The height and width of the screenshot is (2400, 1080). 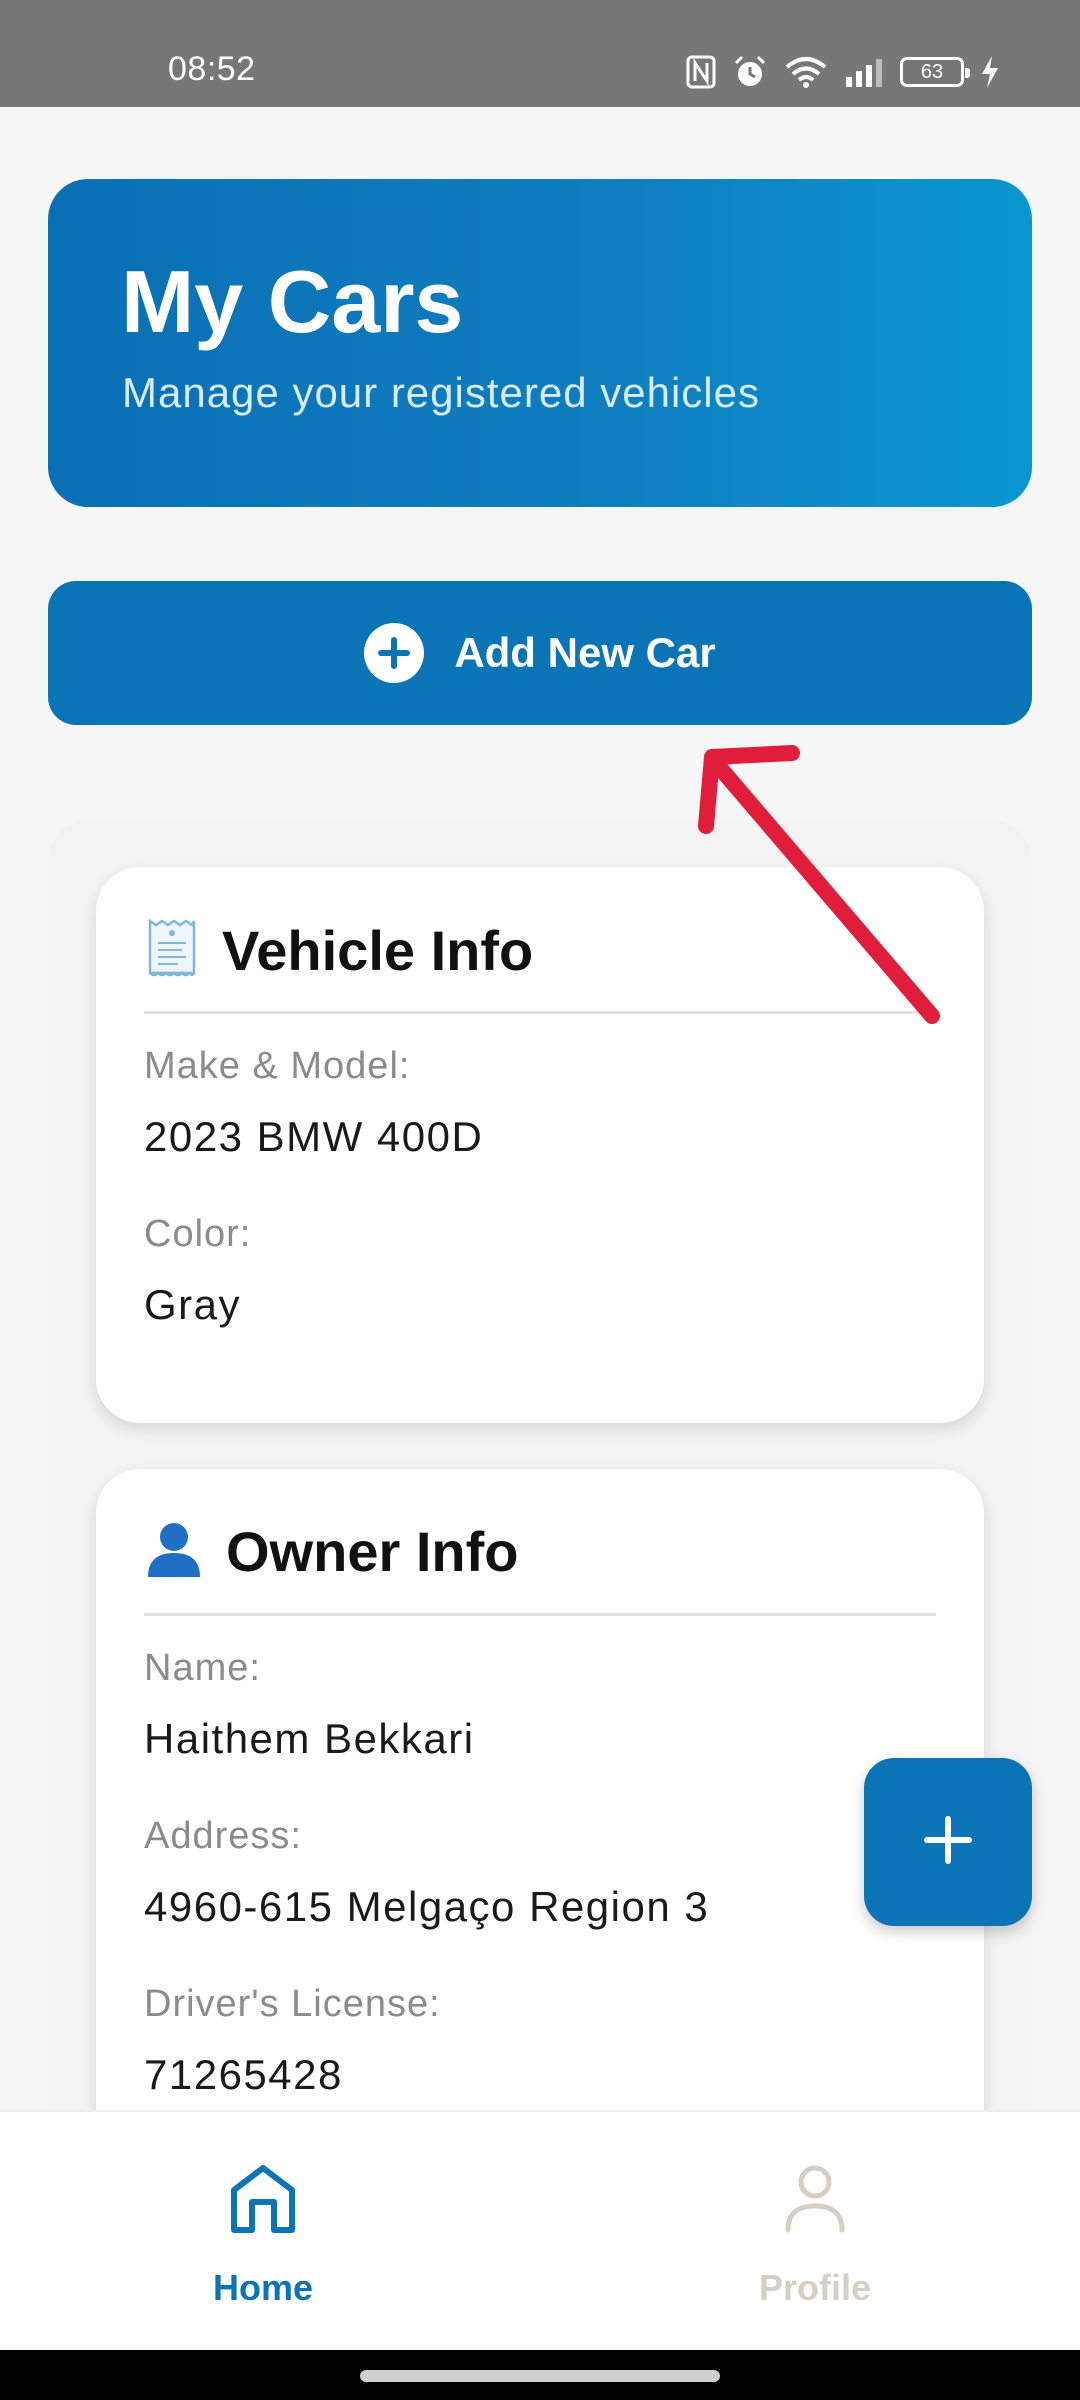 I want to click on color-value: Gray, so click(x=193, y=1304).